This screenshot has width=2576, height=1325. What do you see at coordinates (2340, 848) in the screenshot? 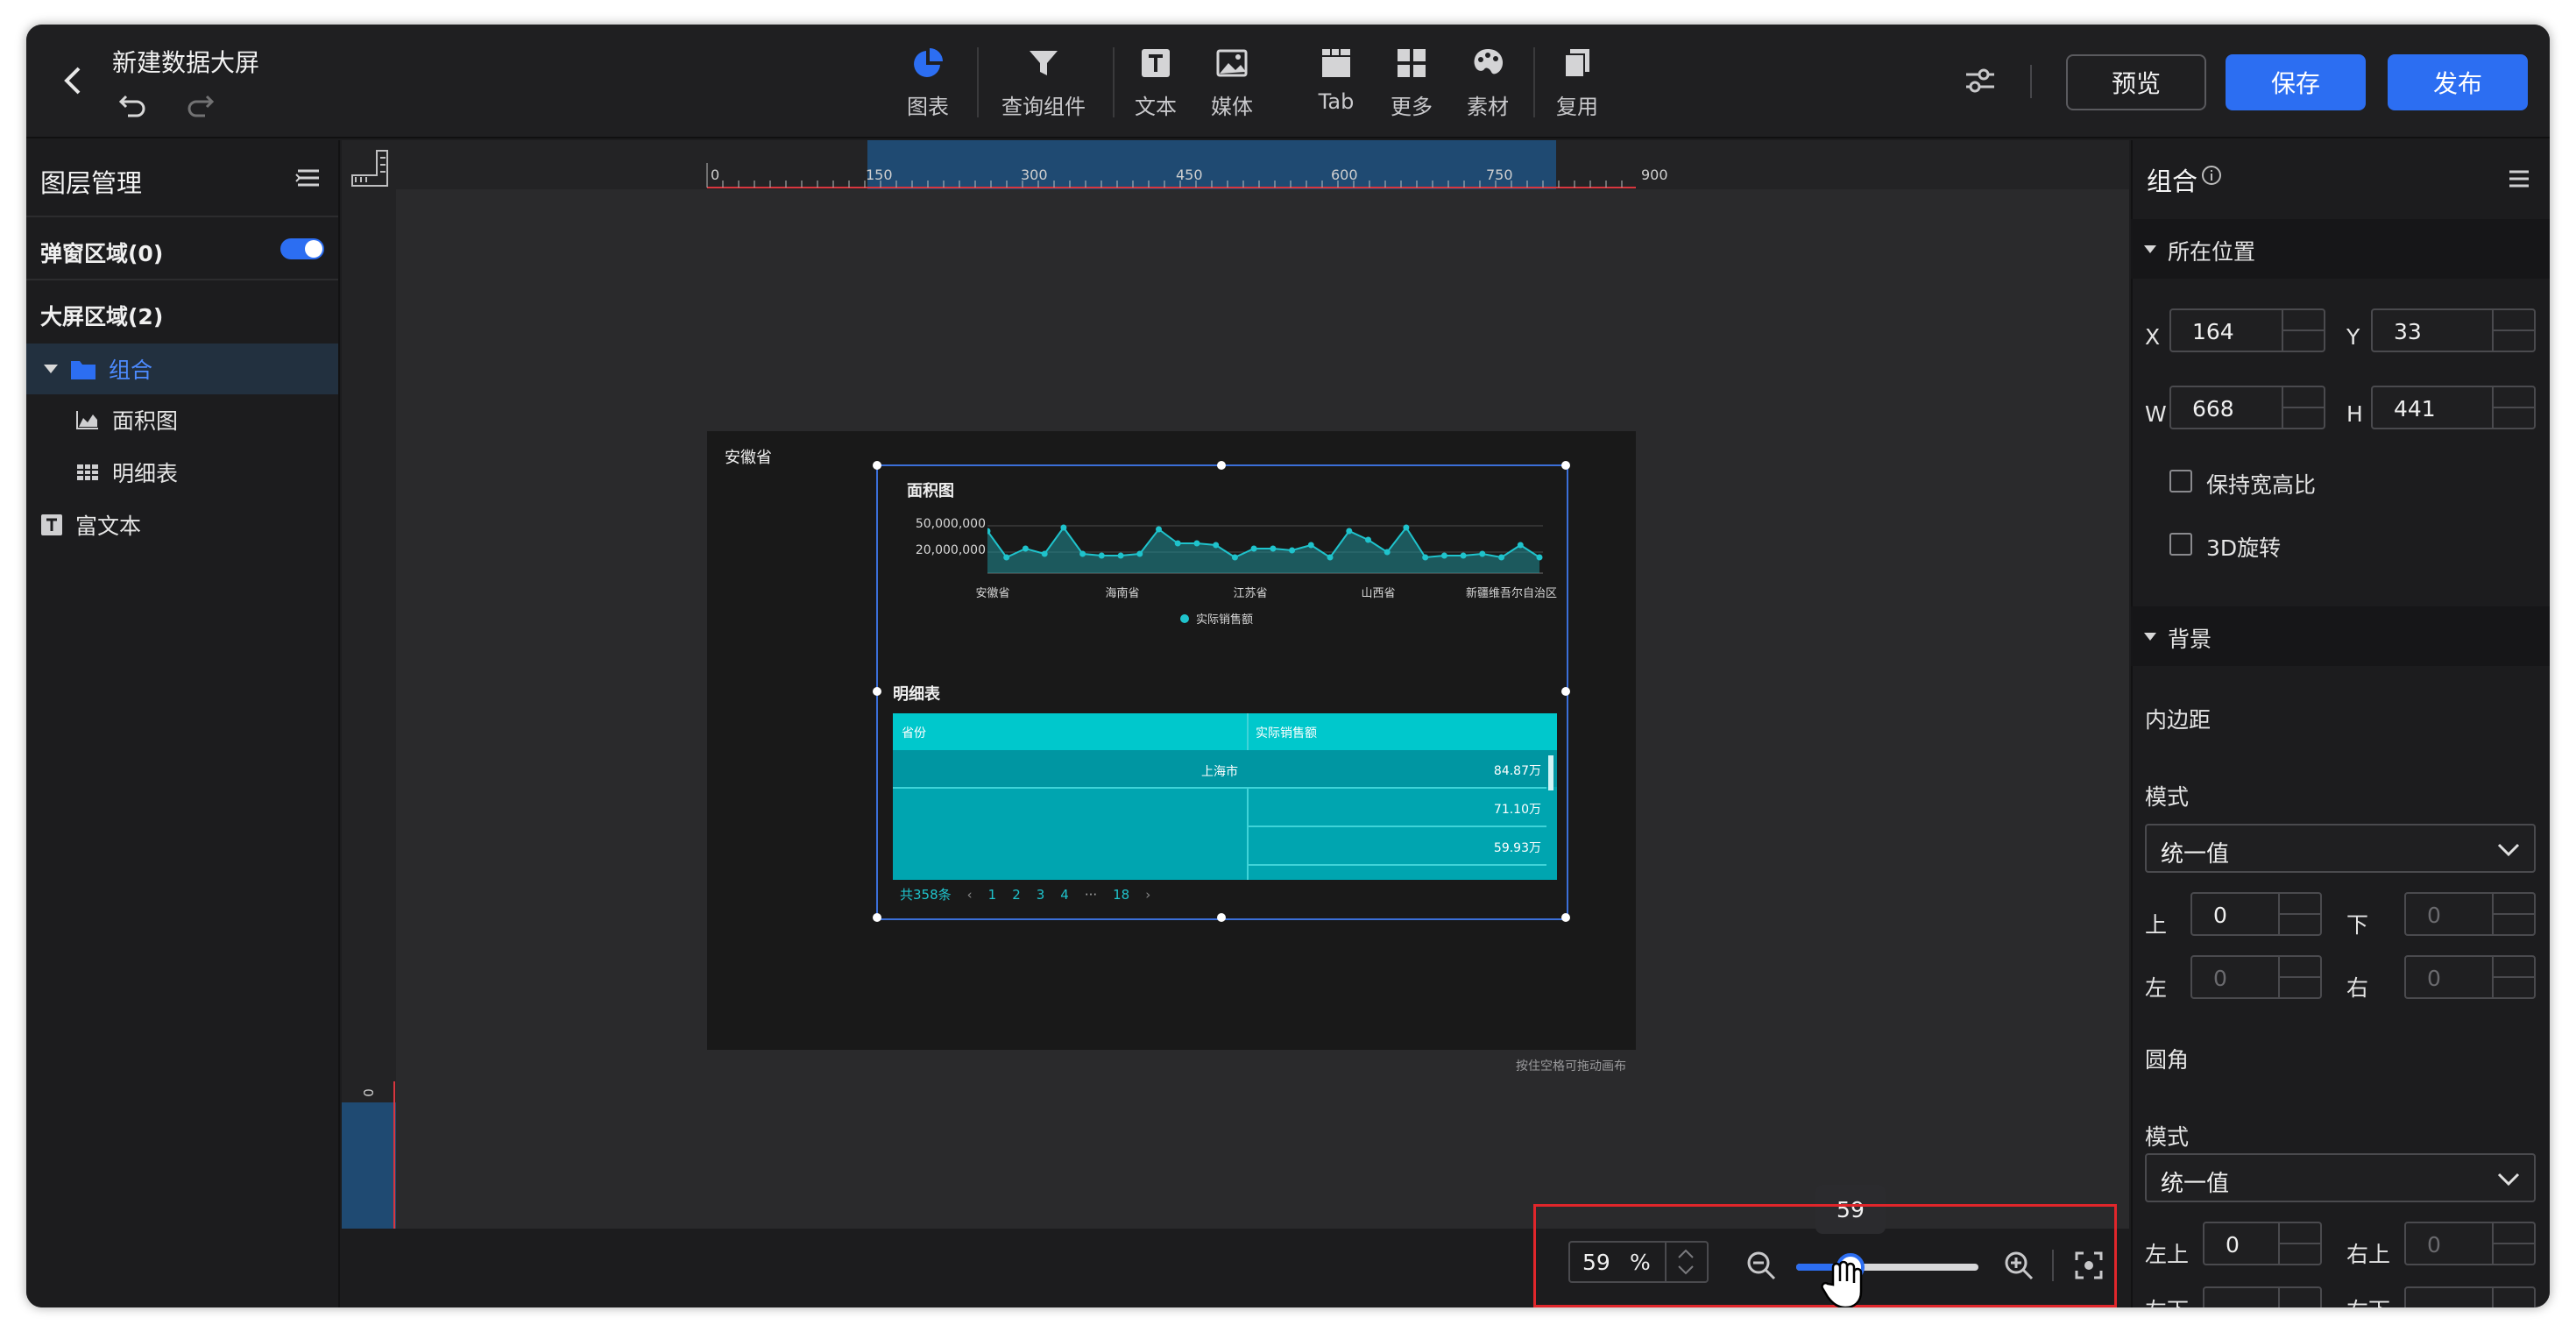
I see `padding-mode-select: 统一值` at bounding box center [2340, 848].